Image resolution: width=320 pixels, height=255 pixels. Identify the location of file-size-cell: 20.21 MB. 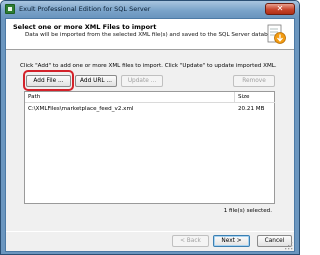
(251, 109).